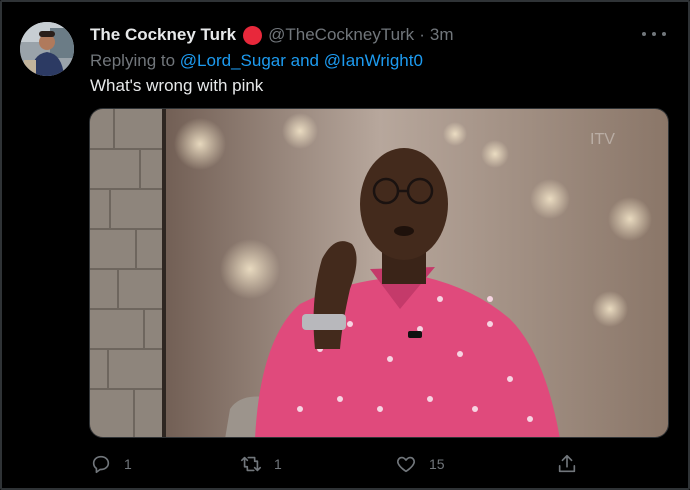  I want to click on replying-prefix: Replying to, so click(133, 60).